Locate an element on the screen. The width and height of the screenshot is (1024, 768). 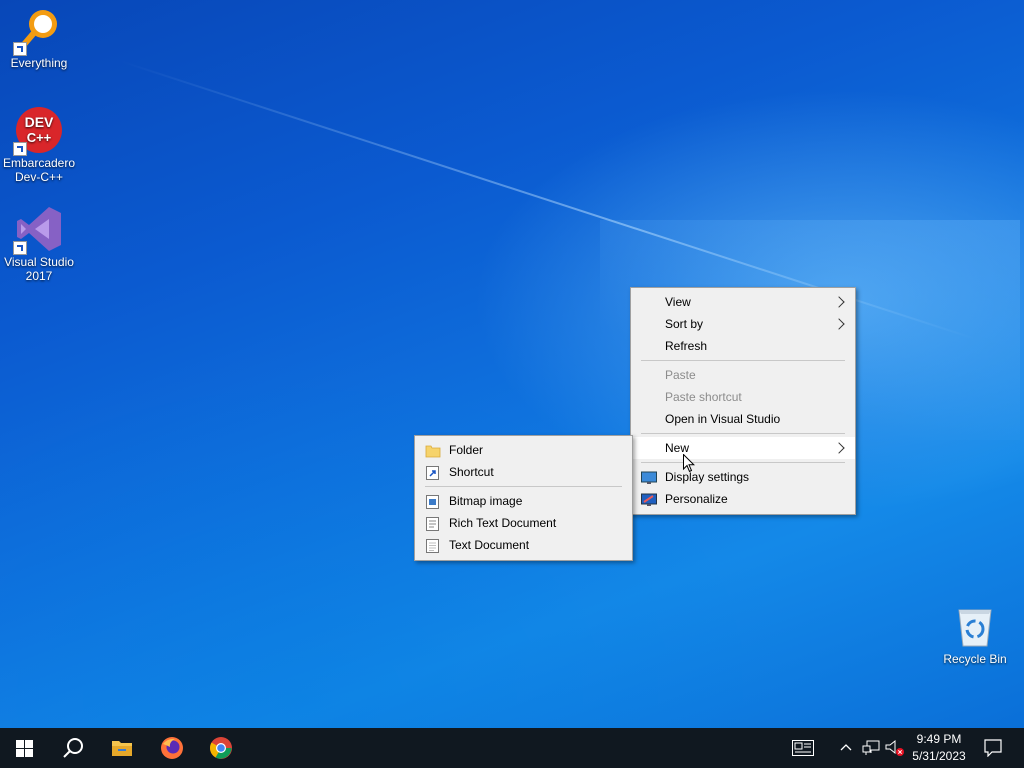
desktop-icon-visual-studio: Visual Studio 2017 is located at coordinates (39, 244).